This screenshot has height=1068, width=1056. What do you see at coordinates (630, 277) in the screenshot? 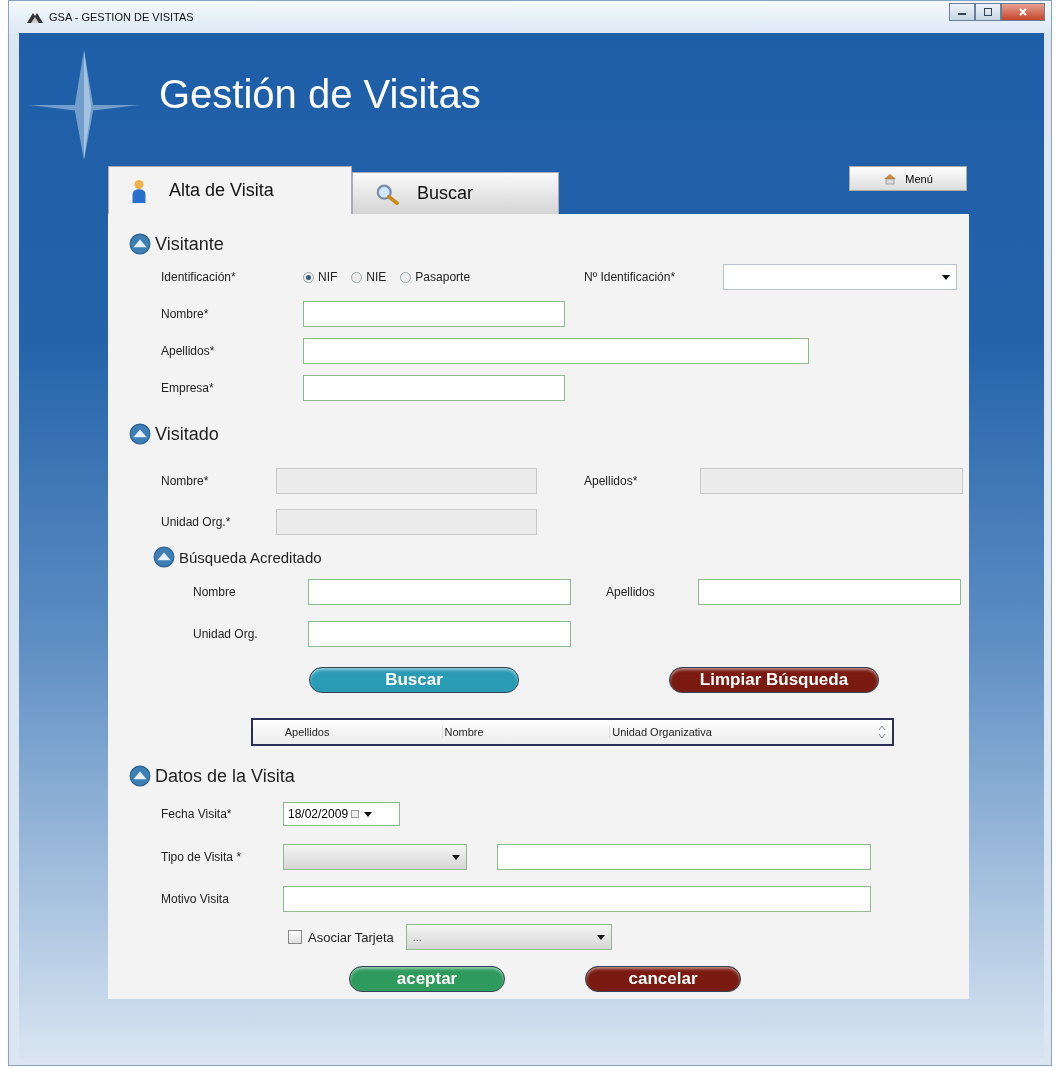
I see `field-label: Nº Identificación*` at bounding box center [630, 277].